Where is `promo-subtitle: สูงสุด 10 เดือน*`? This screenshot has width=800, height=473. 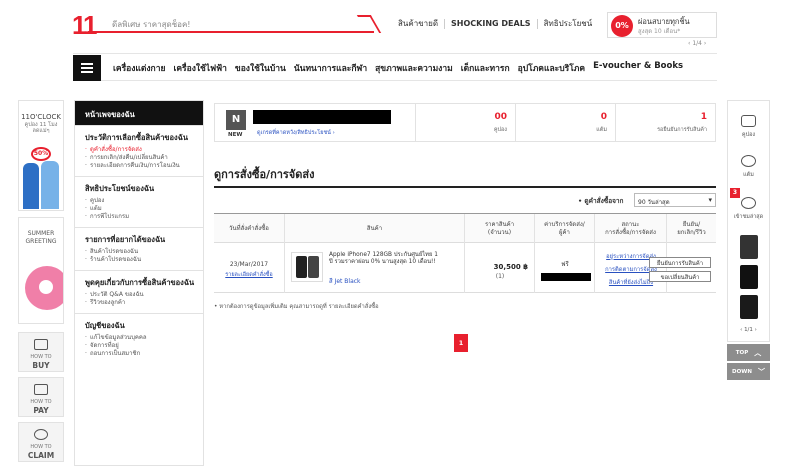
promo-subtitle: สูงสุด 10 เดือน* is located at coordinates (659, 31).